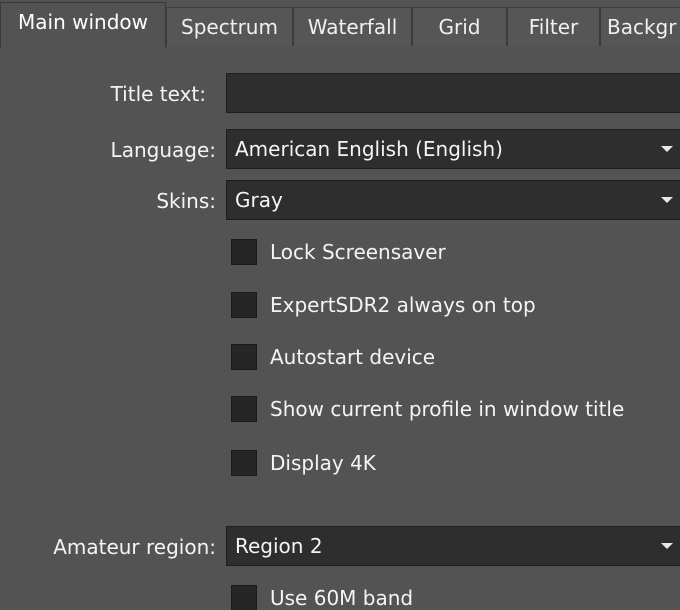  I want to click on skins-value: Gray, so click(259, 200).